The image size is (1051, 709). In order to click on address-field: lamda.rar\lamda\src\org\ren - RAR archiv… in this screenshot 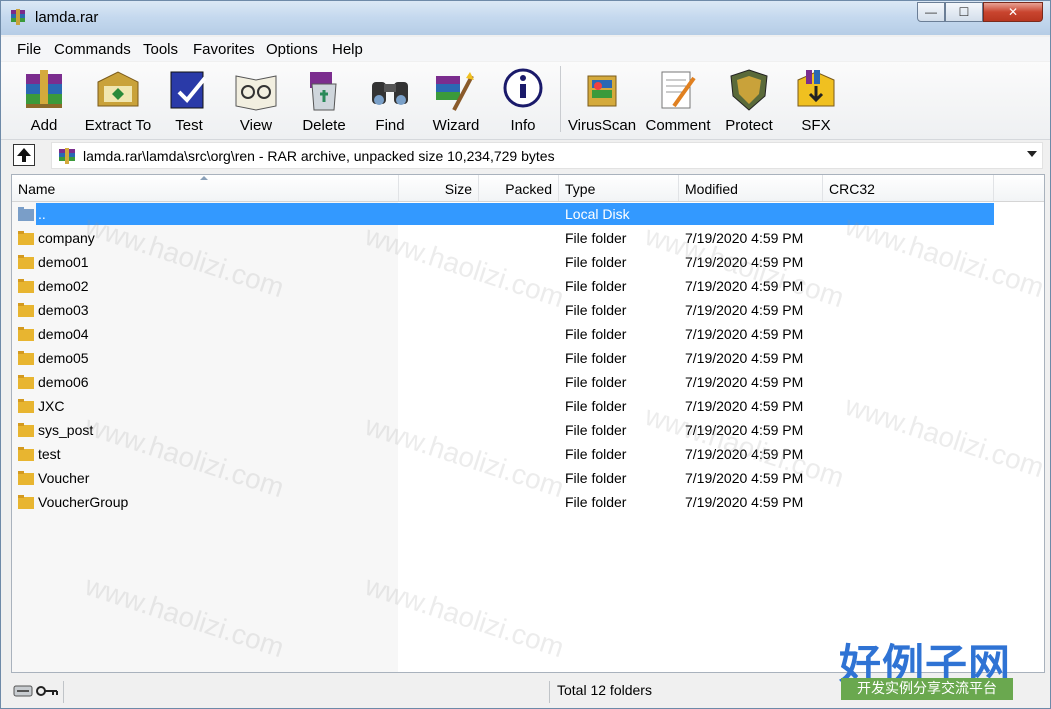, I will do `click(547, 155)`.